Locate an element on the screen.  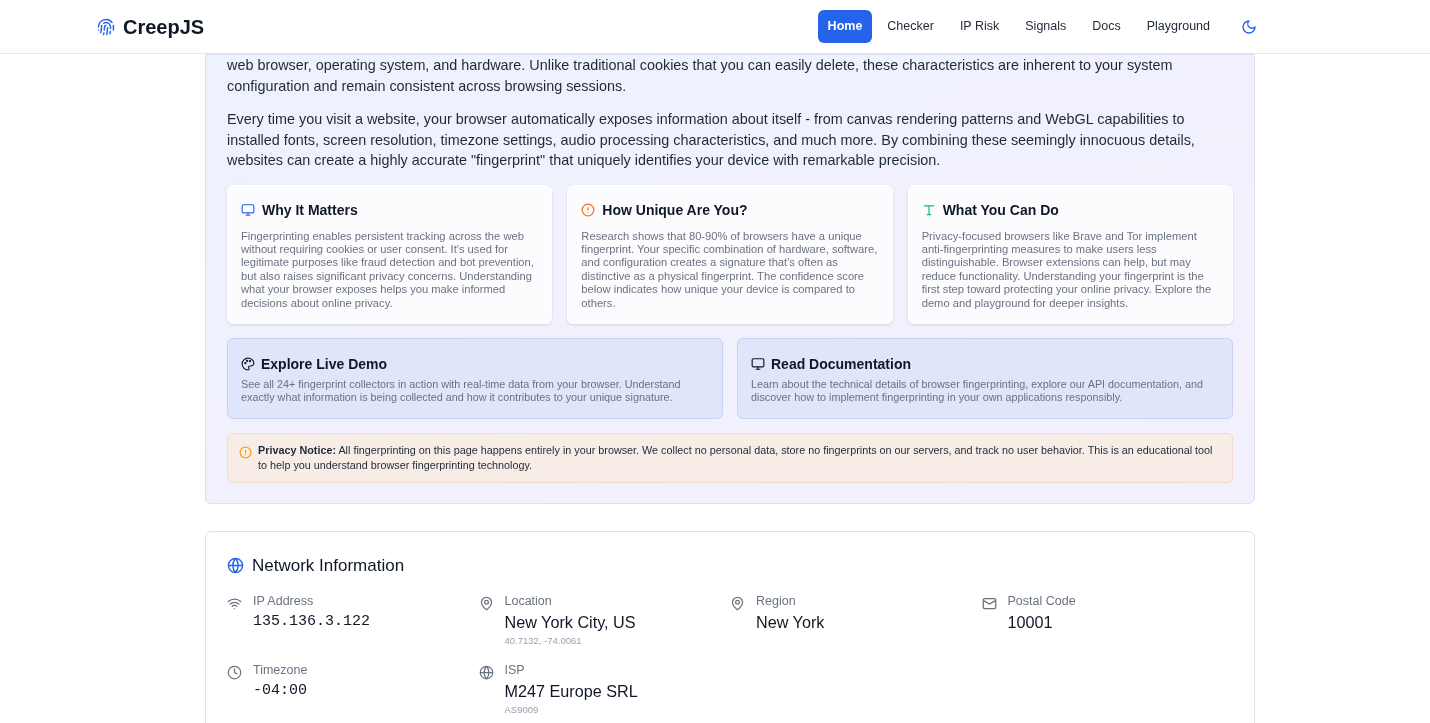
field-label: ISP is located at coordinates (515, 669).